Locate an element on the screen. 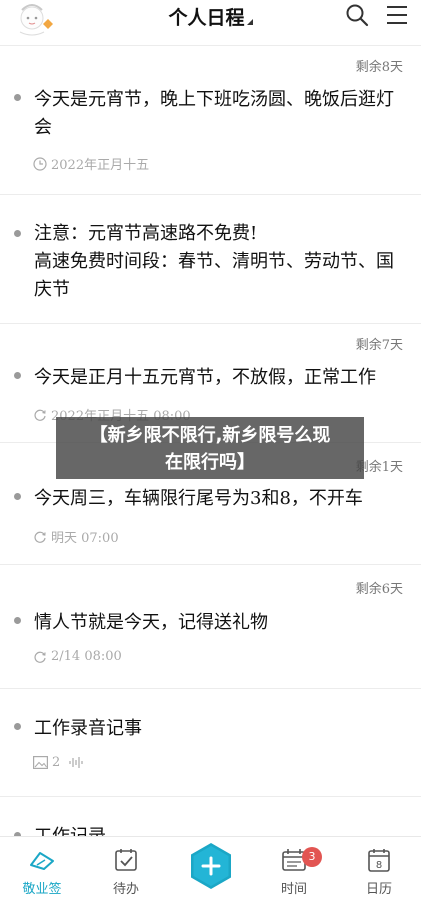 The height and width of the screenshot is (897, 421). svg-text: 8 is located at coordinates (379, 865).